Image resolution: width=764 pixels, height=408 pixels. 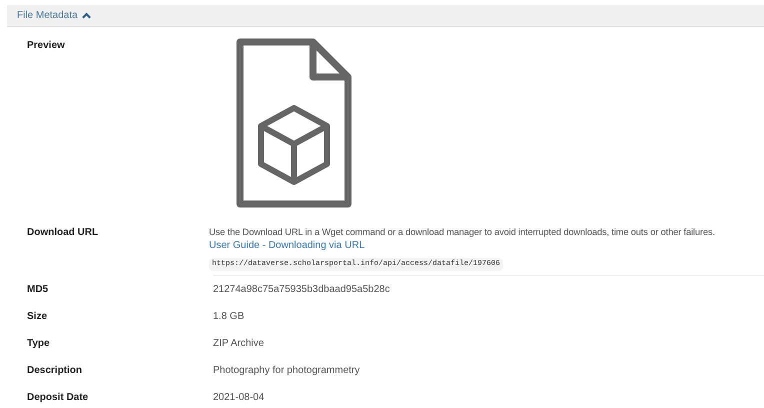 What do you see at coordinates (294, 123) in the screenshot?
I see `file-cube-icon` at bounding box center [294, 123].